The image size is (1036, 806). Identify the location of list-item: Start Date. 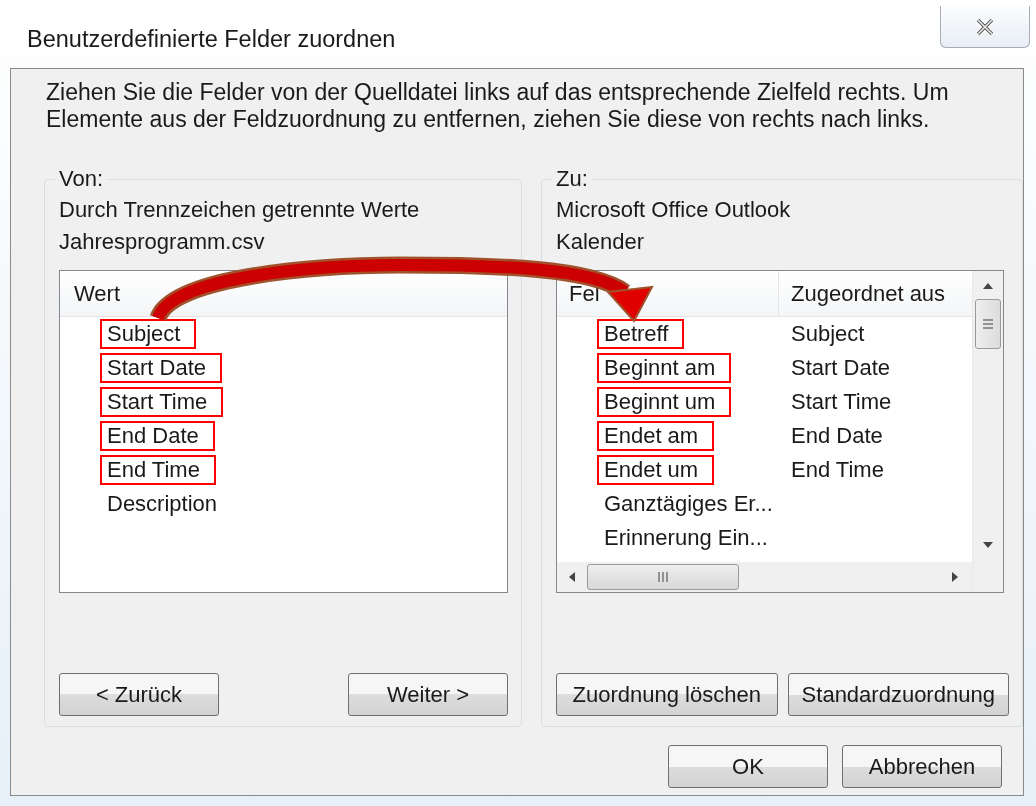
(161, 368).